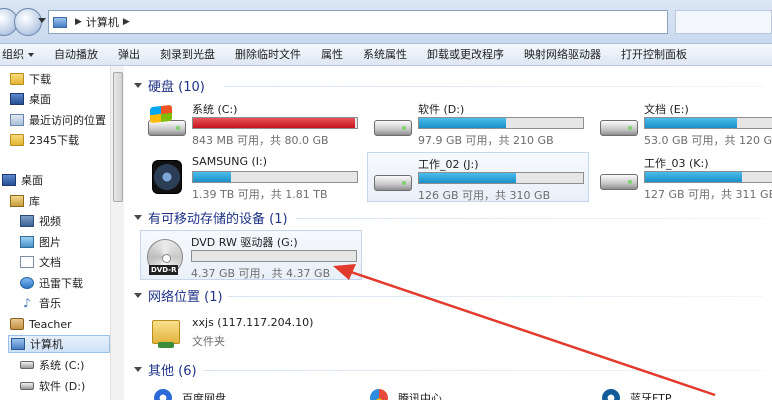  What do you see at coordinates (654, 55) in the screenshot?
I see `open-control-panel-button: 打开控制面板` at bounding box center [654, 55].